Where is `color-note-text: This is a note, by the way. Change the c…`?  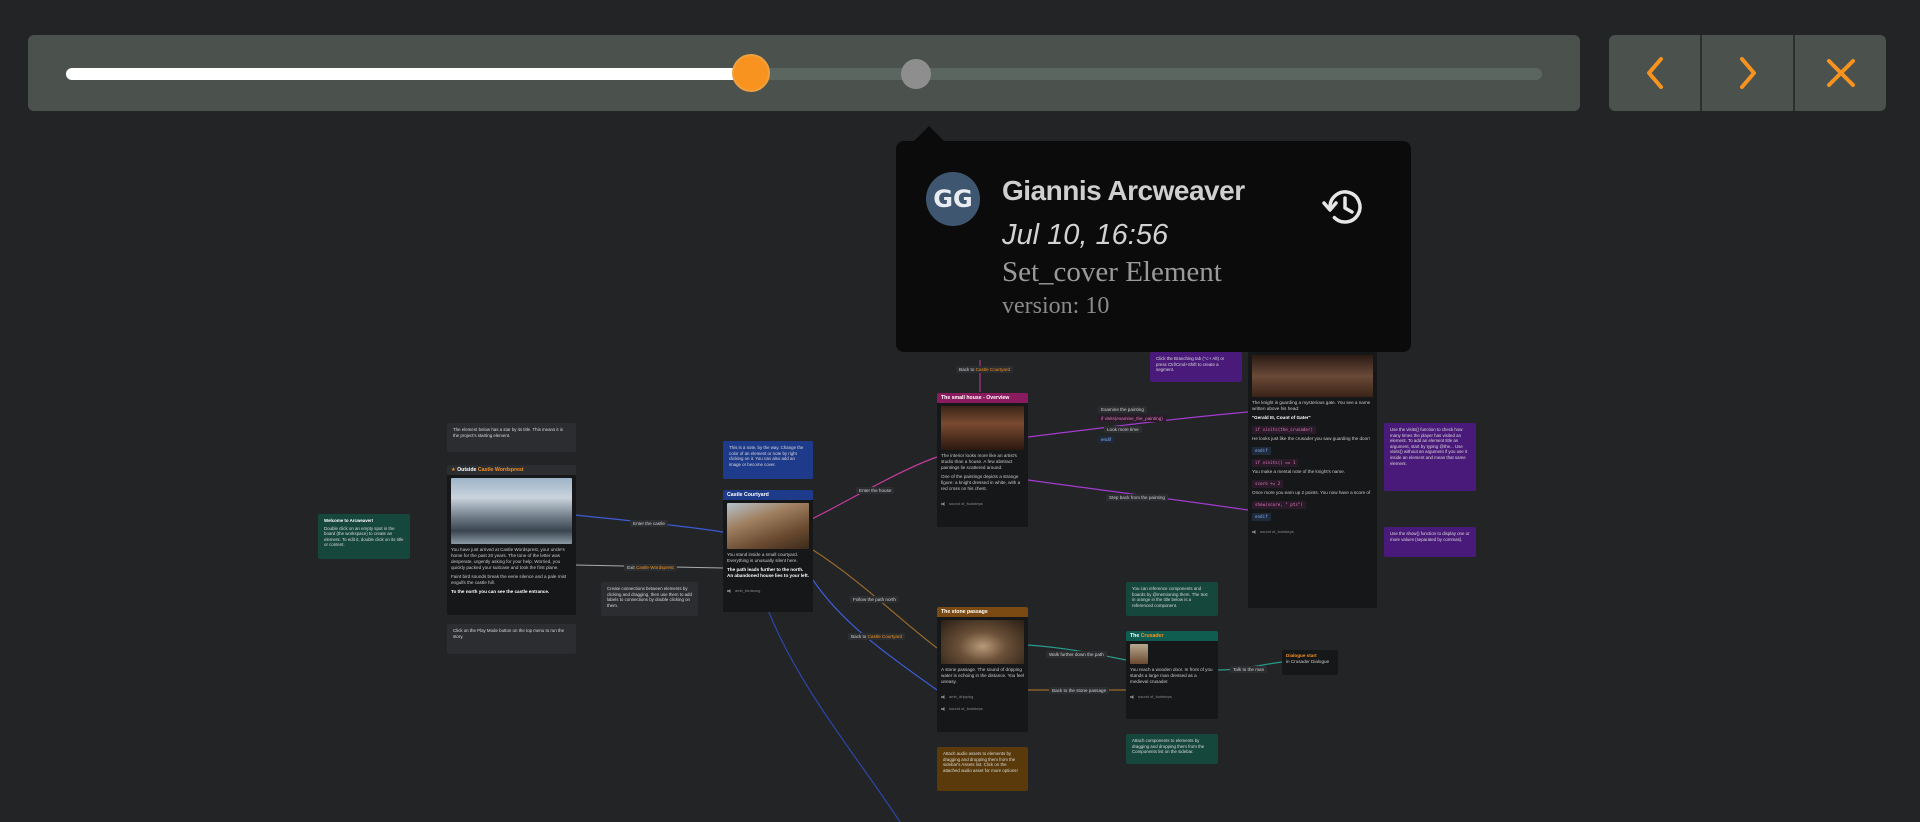 color-note-text: This is a note, by the way. Change the c… is located at coordinates (766, 456).